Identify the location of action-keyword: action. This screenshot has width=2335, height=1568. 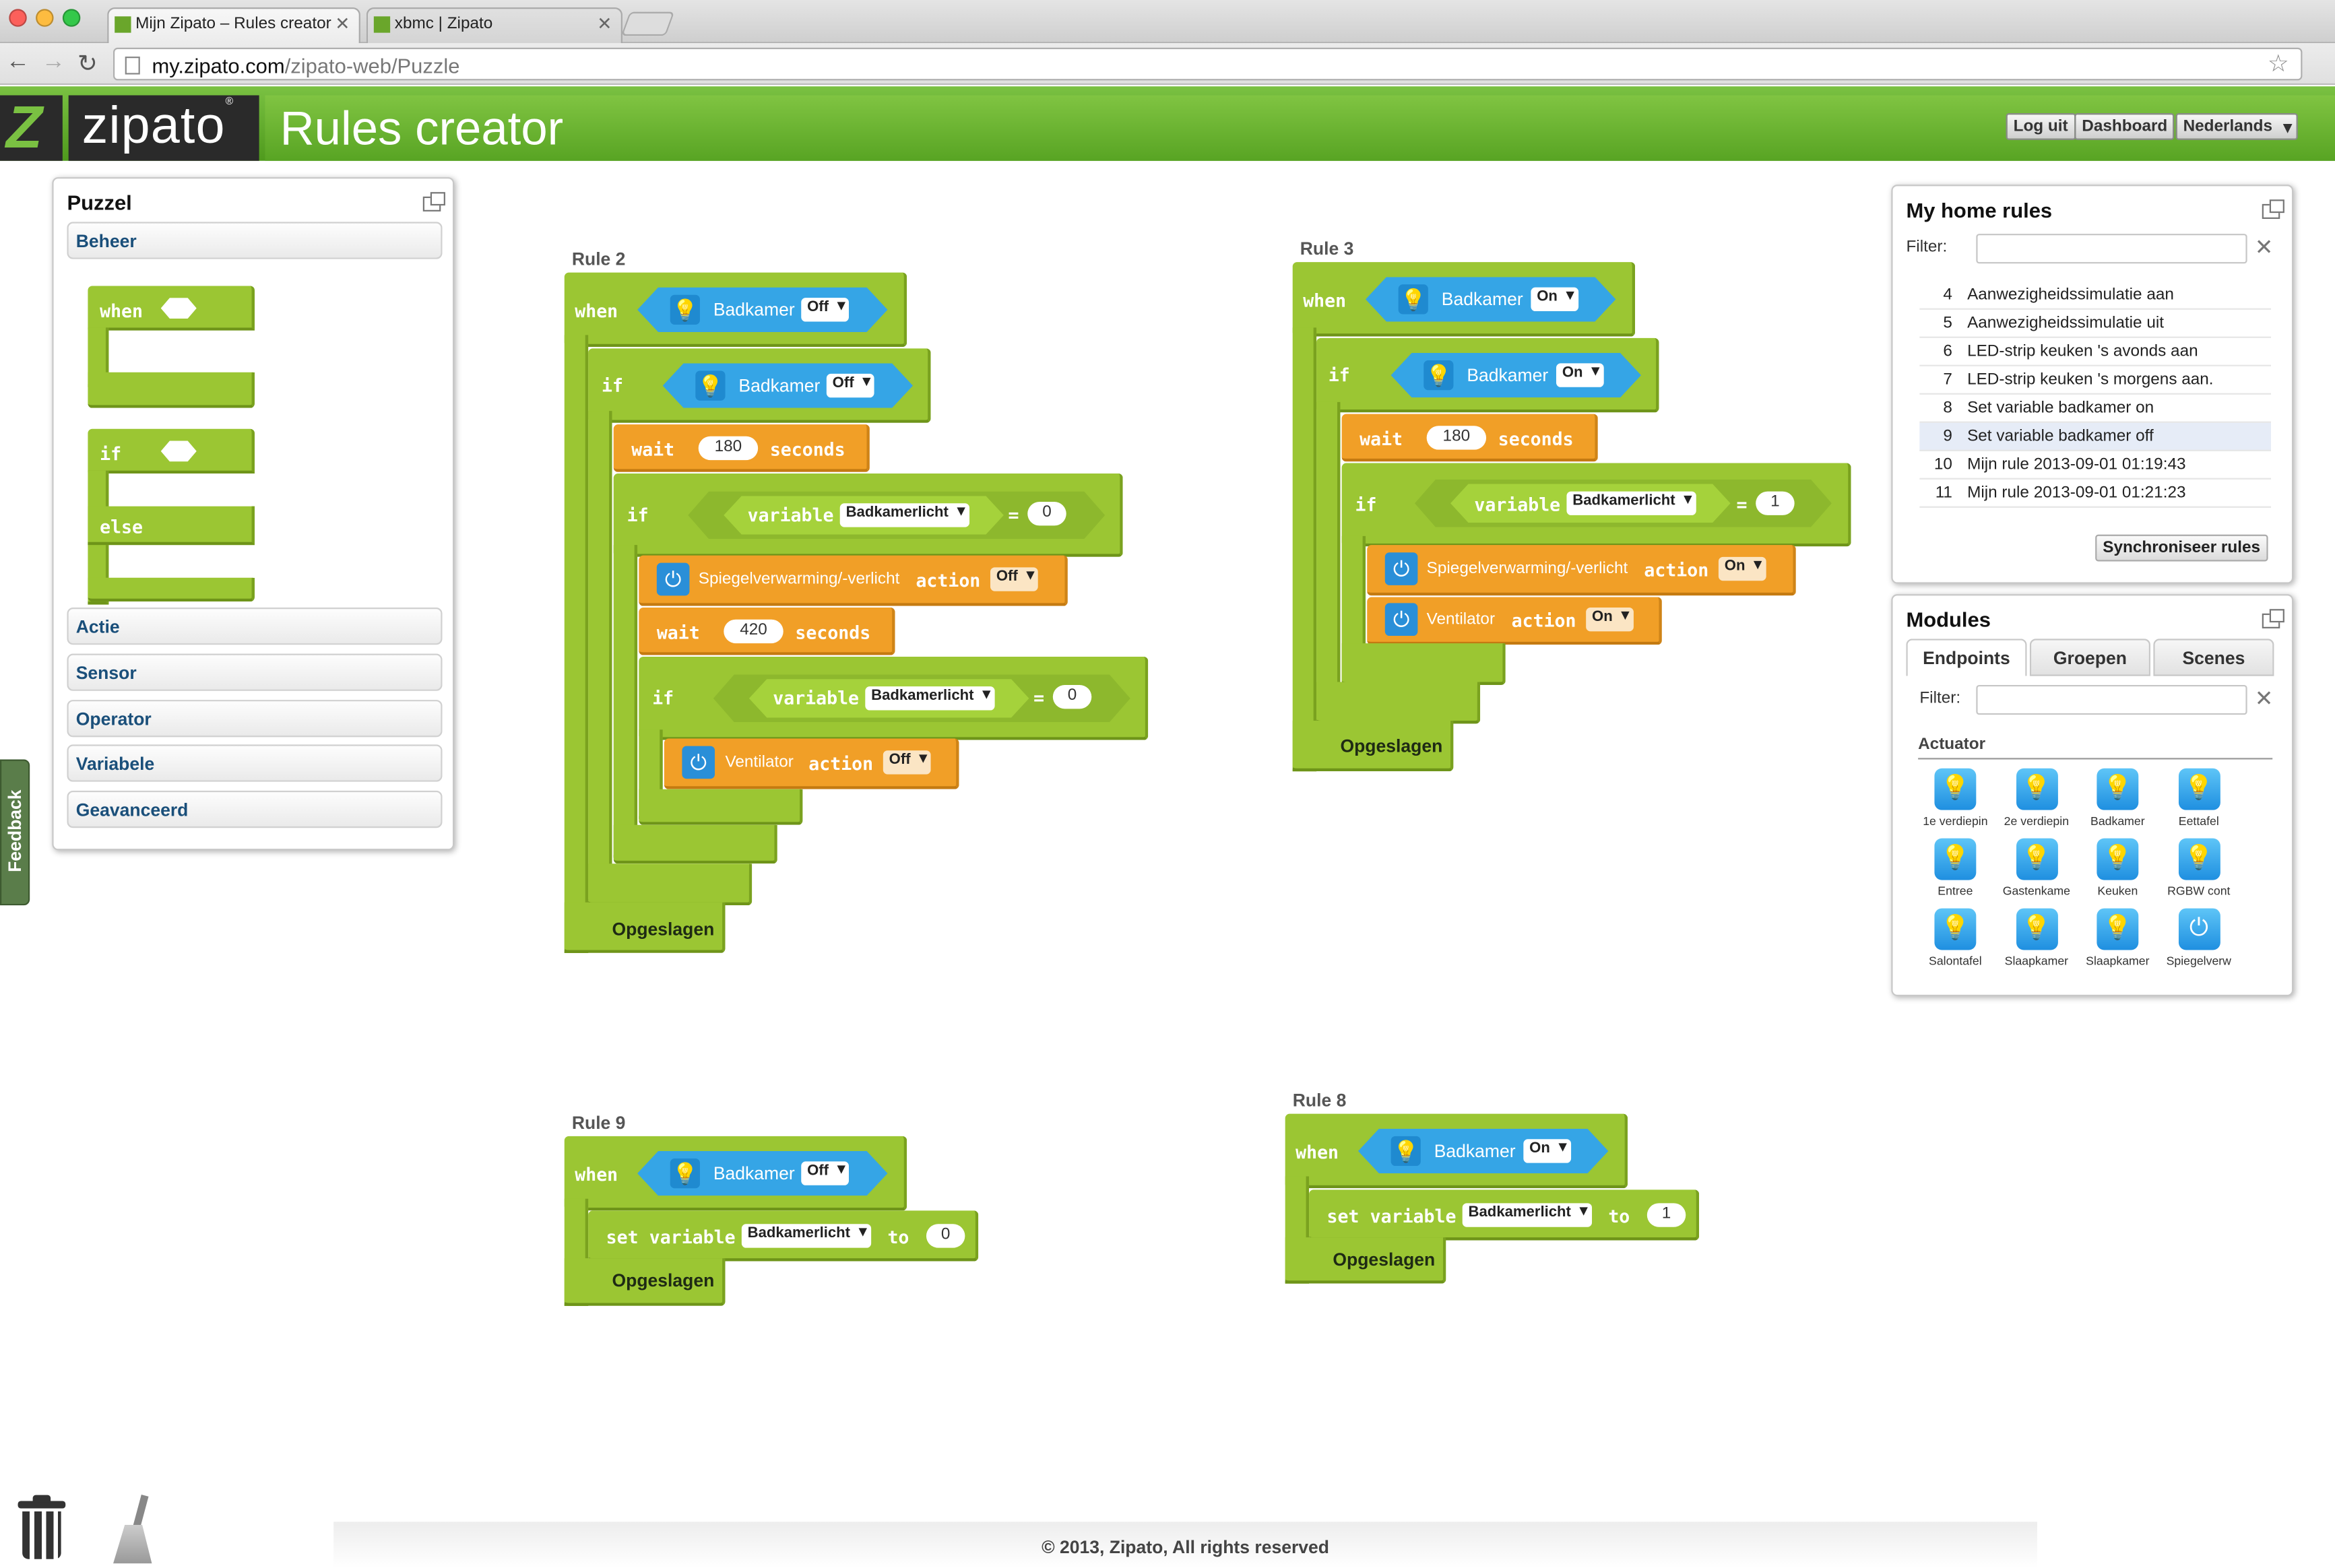
(949, 580).